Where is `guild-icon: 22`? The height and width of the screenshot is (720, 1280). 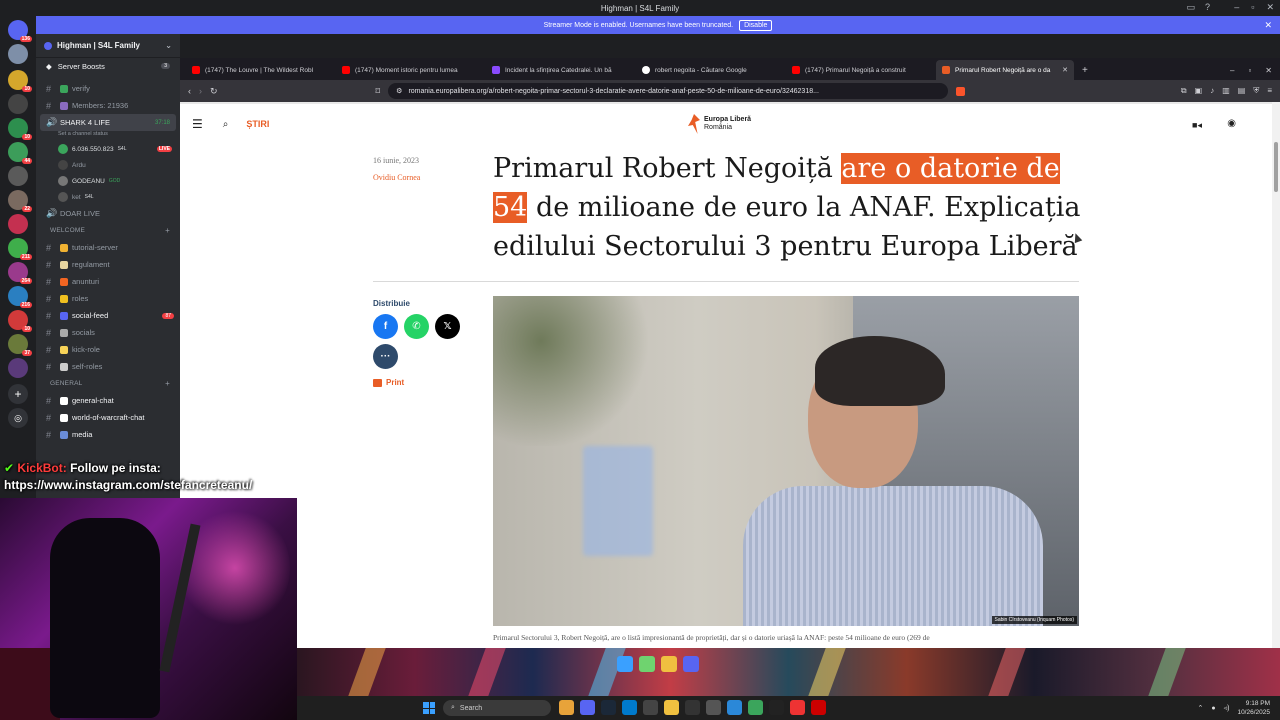
guild-icon: 22 is located at coordinates (20, 201).